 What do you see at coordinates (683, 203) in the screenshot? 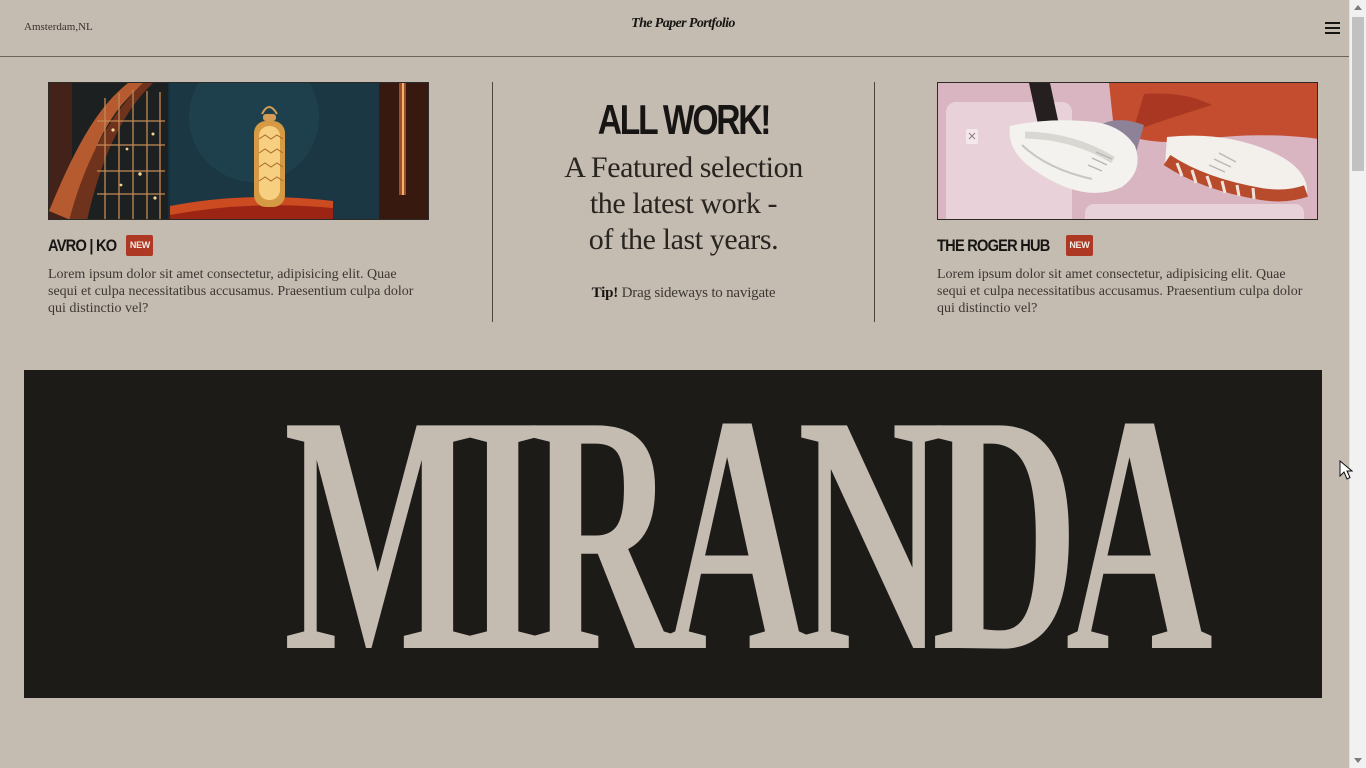
I see `featured-selection-line-2: the latest work -` at bounding box center [683, 203].